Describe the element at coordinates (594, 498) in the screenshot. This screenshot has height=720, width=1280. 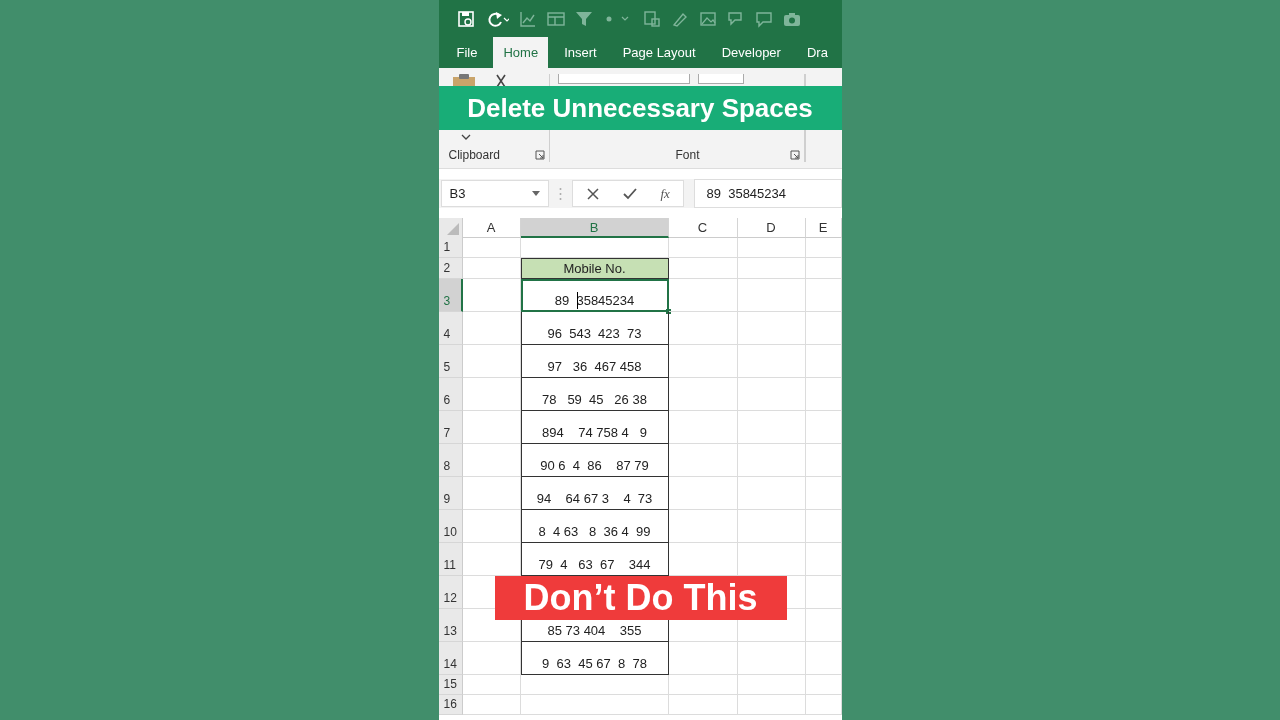
I see `table-cell: 94 64 67 3 4 73` at that location.